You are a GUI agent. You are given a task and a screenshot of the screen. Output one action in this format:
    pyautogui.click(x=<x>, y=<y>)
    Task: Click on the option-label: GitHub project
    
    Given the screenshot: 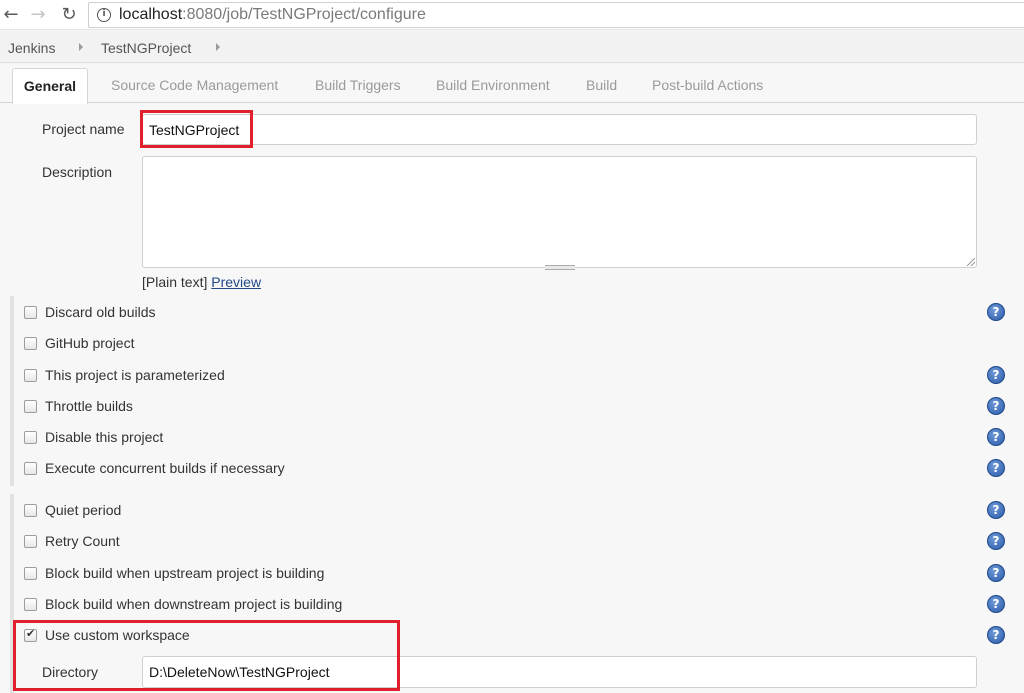 What is the action you would take?
    pyautogui.click(x=90, y=343)
    